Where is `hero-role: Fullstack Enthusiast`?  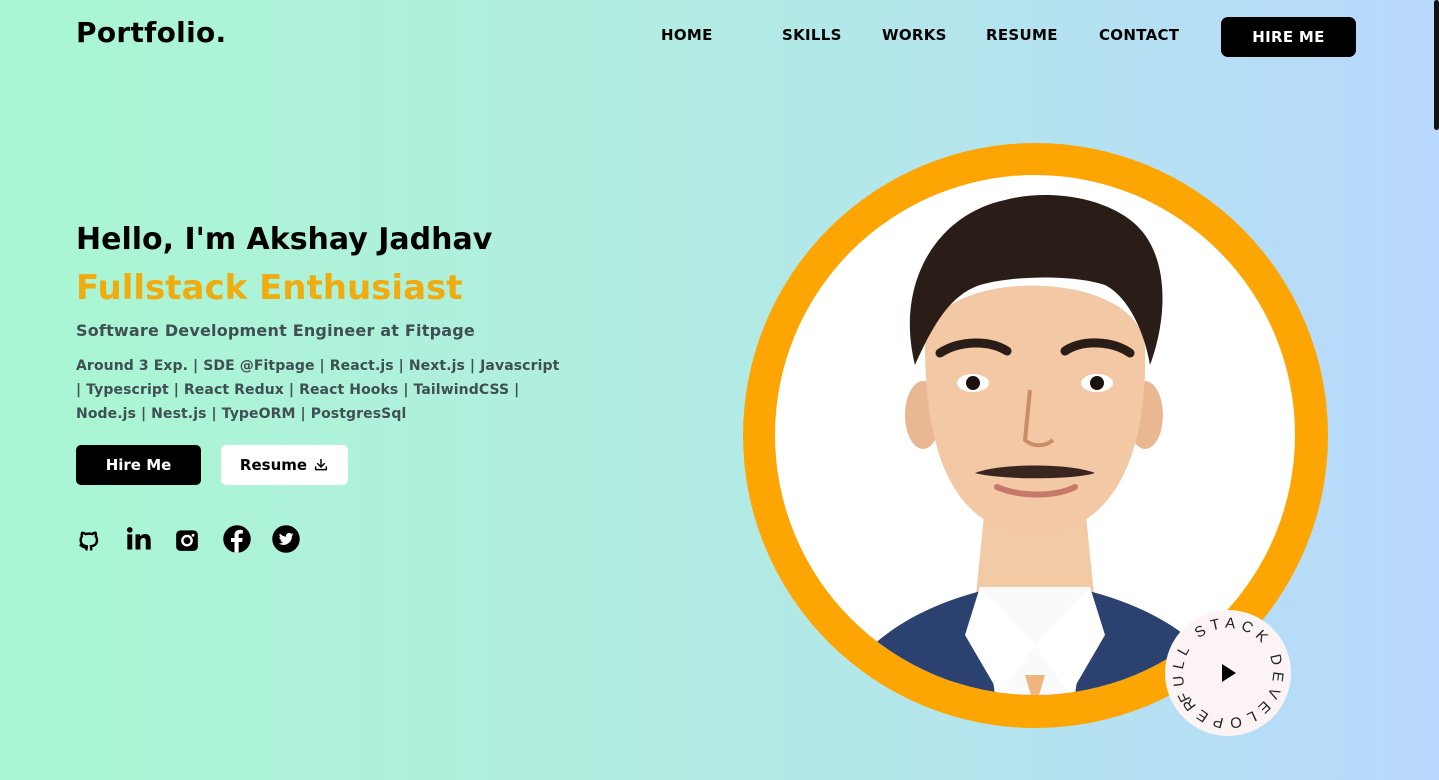 hero-role: Fullstack Enthusiast is located at coordinates (269, 288).